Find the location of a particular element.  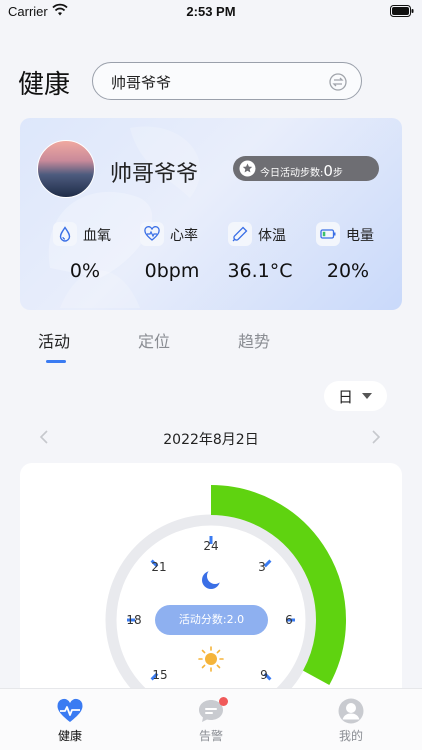

heart-rate-icon is located at coordinates (152, 233).